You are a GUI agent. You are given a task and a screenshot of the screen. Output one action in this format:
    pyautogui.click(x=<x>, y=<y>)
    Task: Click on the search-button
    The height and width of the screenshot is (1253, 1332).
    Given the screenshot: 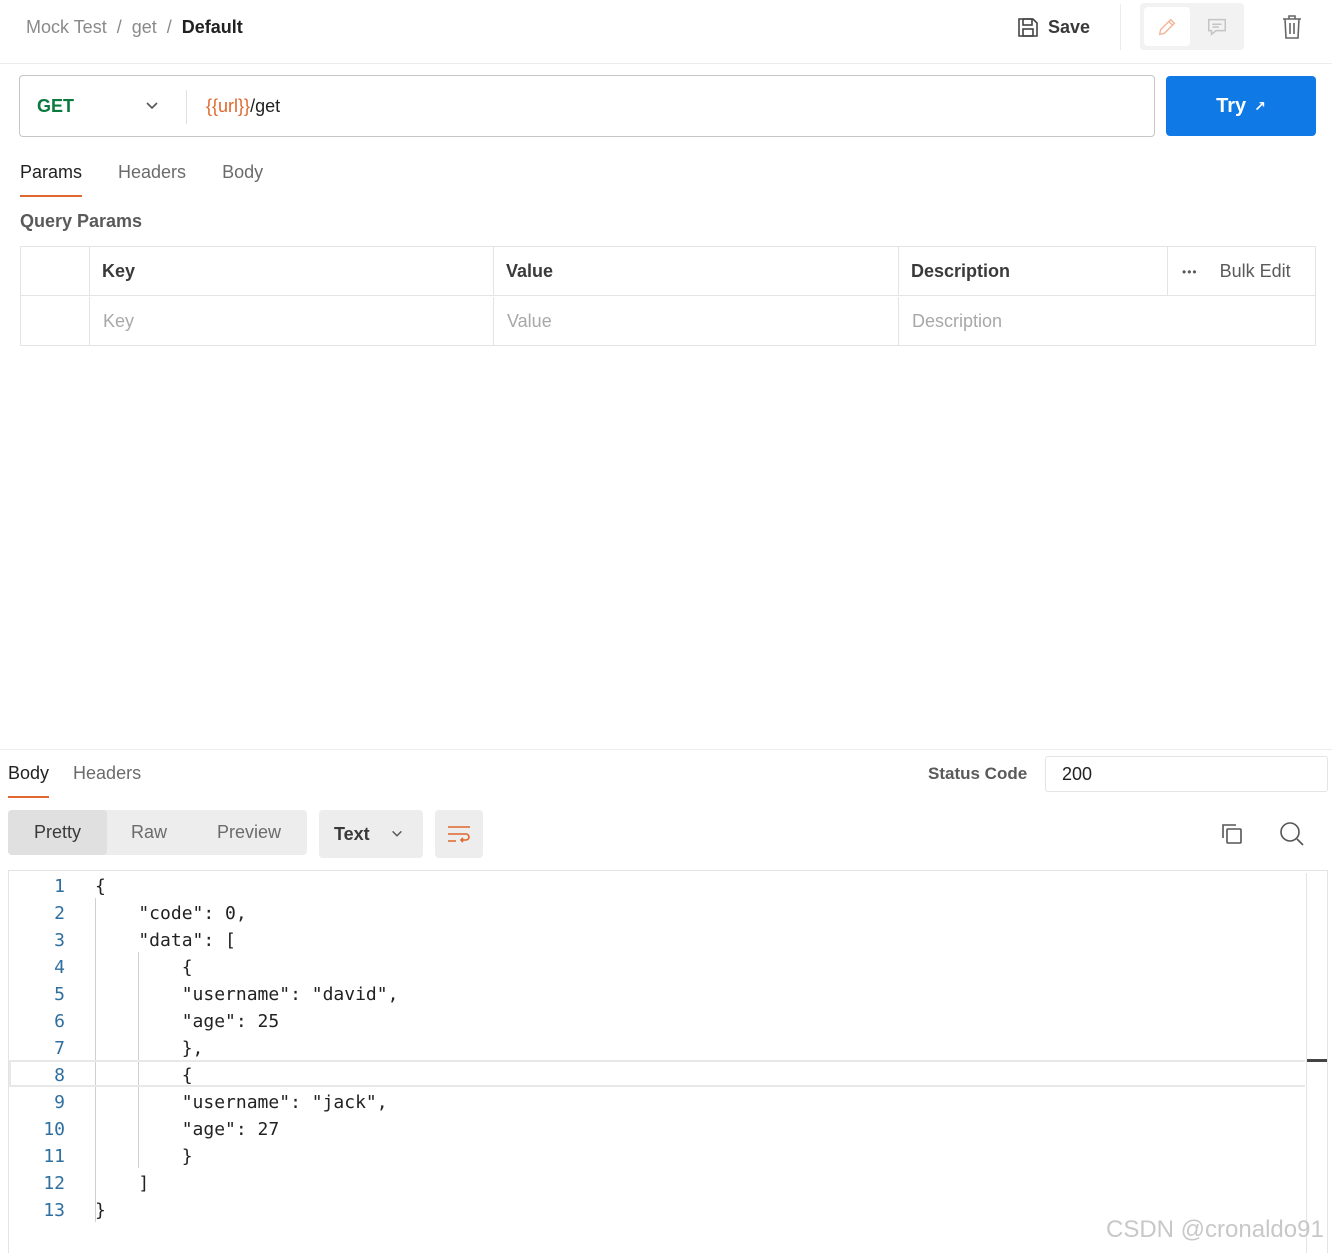 What is the action you would take?
    pyautogui.click(x=1292, y=834)
    